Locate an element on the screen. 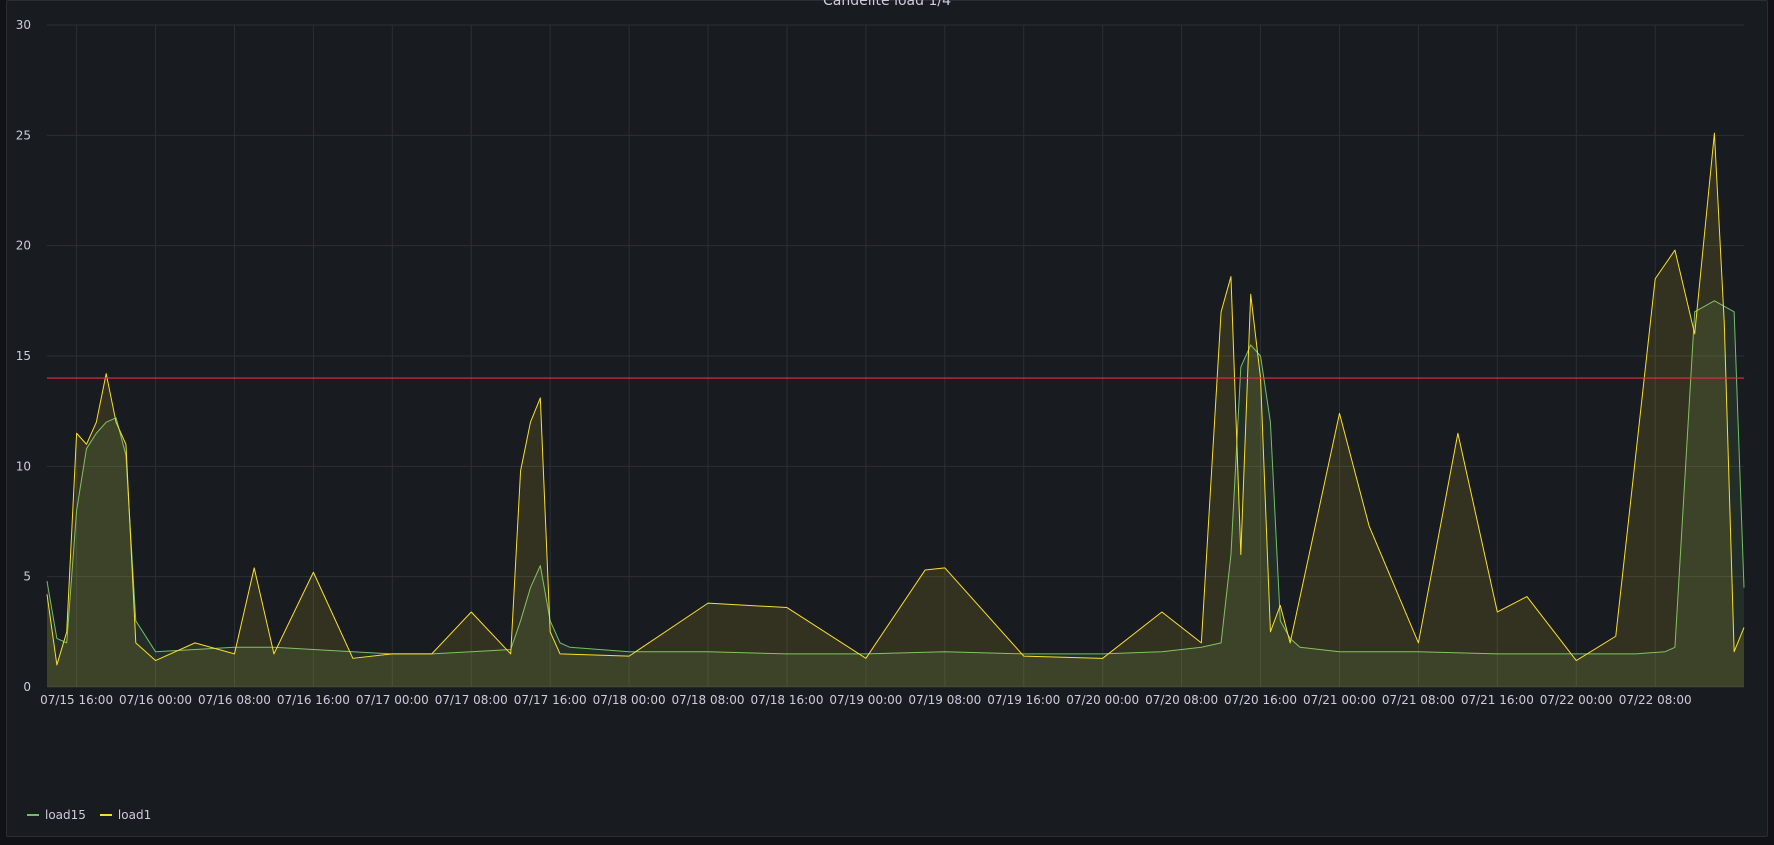 The width and height of the screenshot is (1774, 845). x-tick-label-18: 07/21 16:00 is located at coordinates (1497, 700).